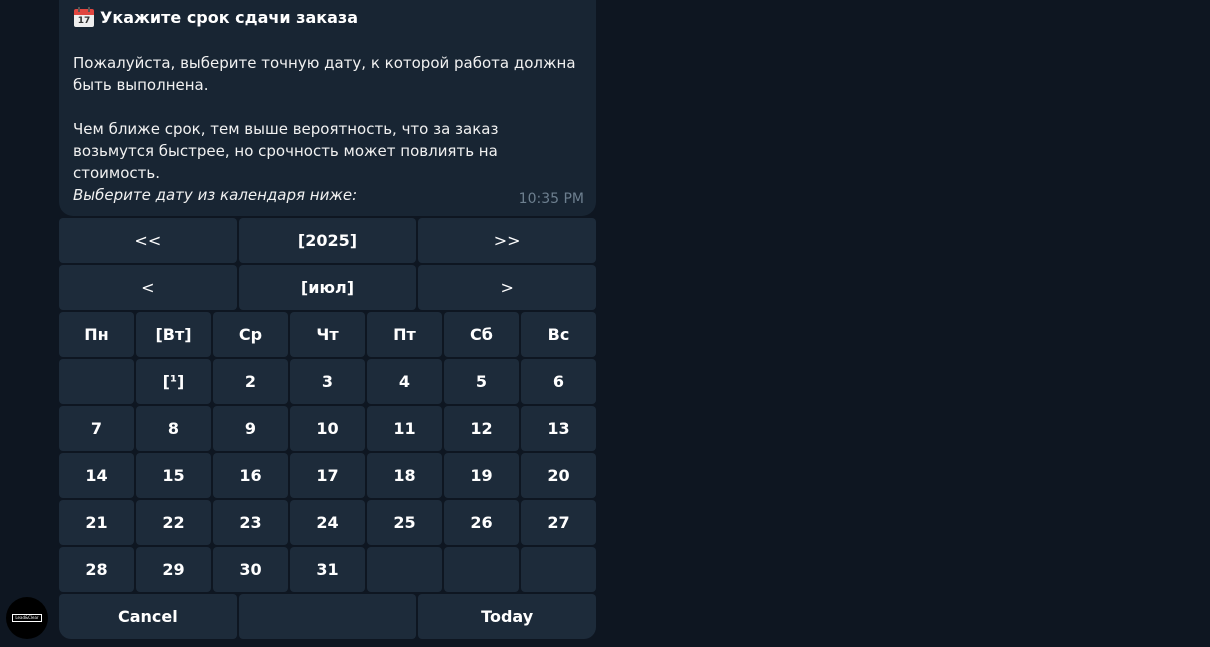 The height and width of the screenshot is (647, 1210). What do you see at coordinates (250, 475) in the screenshot?
I see `day-button: 16` at bounding box center [250, 475].